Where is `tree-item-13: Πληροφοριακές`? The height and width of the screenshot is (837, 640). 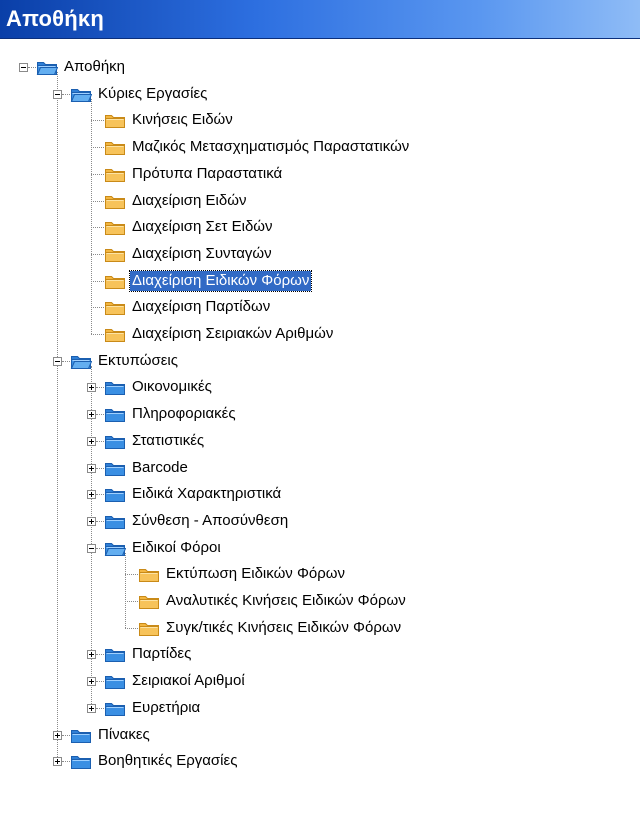
tree-item-13: Πληροφοριακές is located at coordinates (344, 414).